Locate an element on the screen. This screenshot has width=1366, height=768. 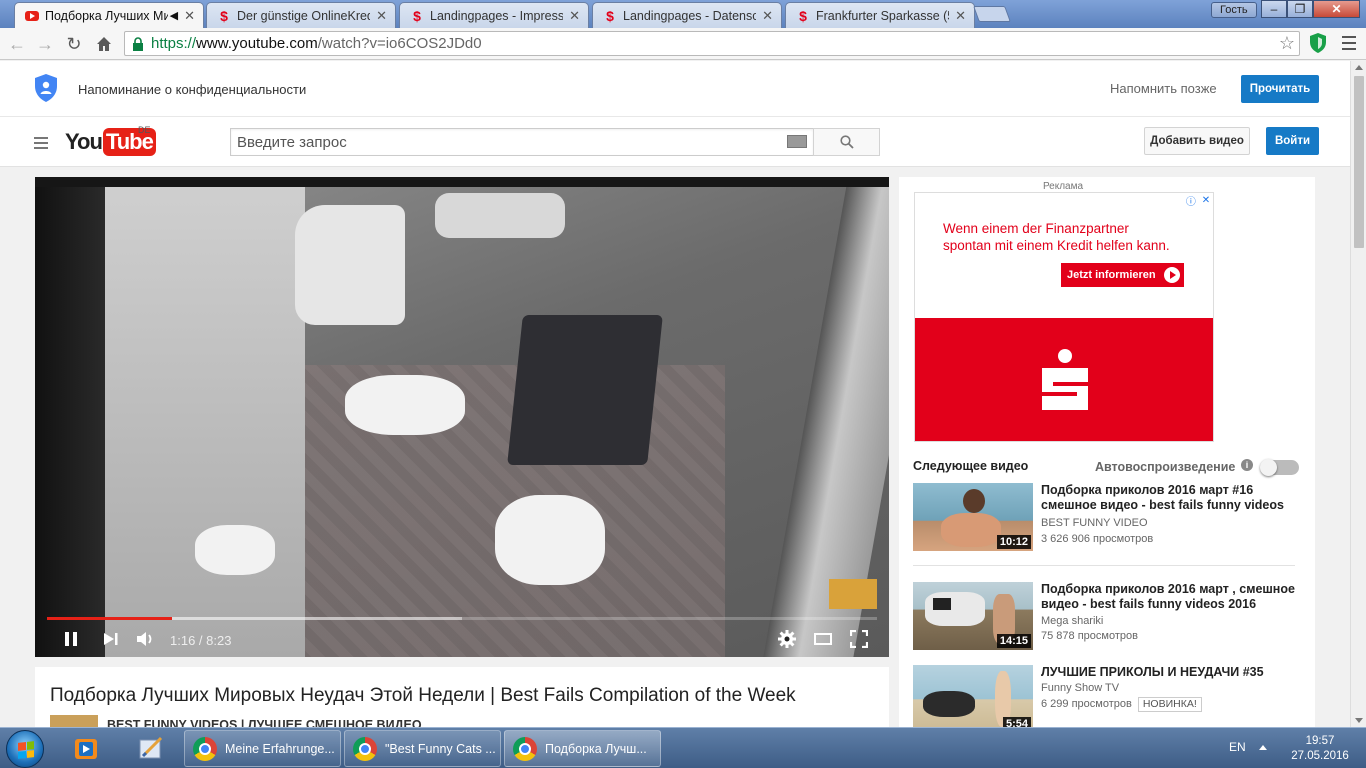
search-input: Введите запрос is located at coordinates (522, 142).